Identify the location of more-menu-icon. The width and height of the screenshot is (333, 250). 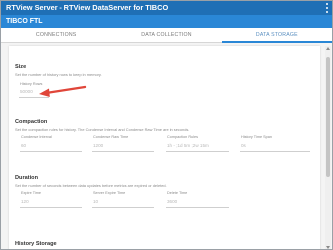
(327, 8).